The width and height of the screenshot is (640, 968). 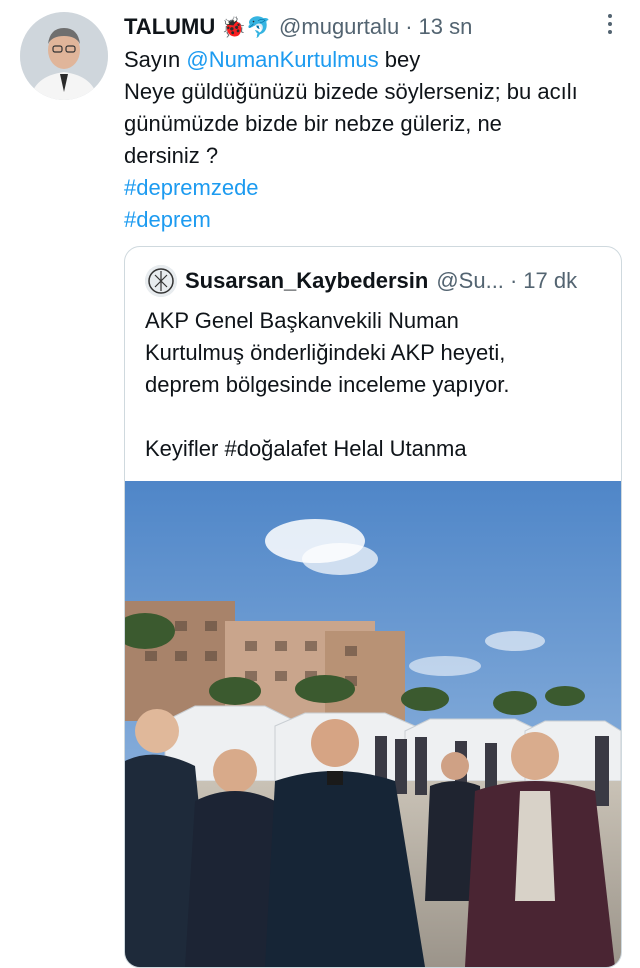 I want to click on tweet-time: 13 sn, so click(x=446, y=27).